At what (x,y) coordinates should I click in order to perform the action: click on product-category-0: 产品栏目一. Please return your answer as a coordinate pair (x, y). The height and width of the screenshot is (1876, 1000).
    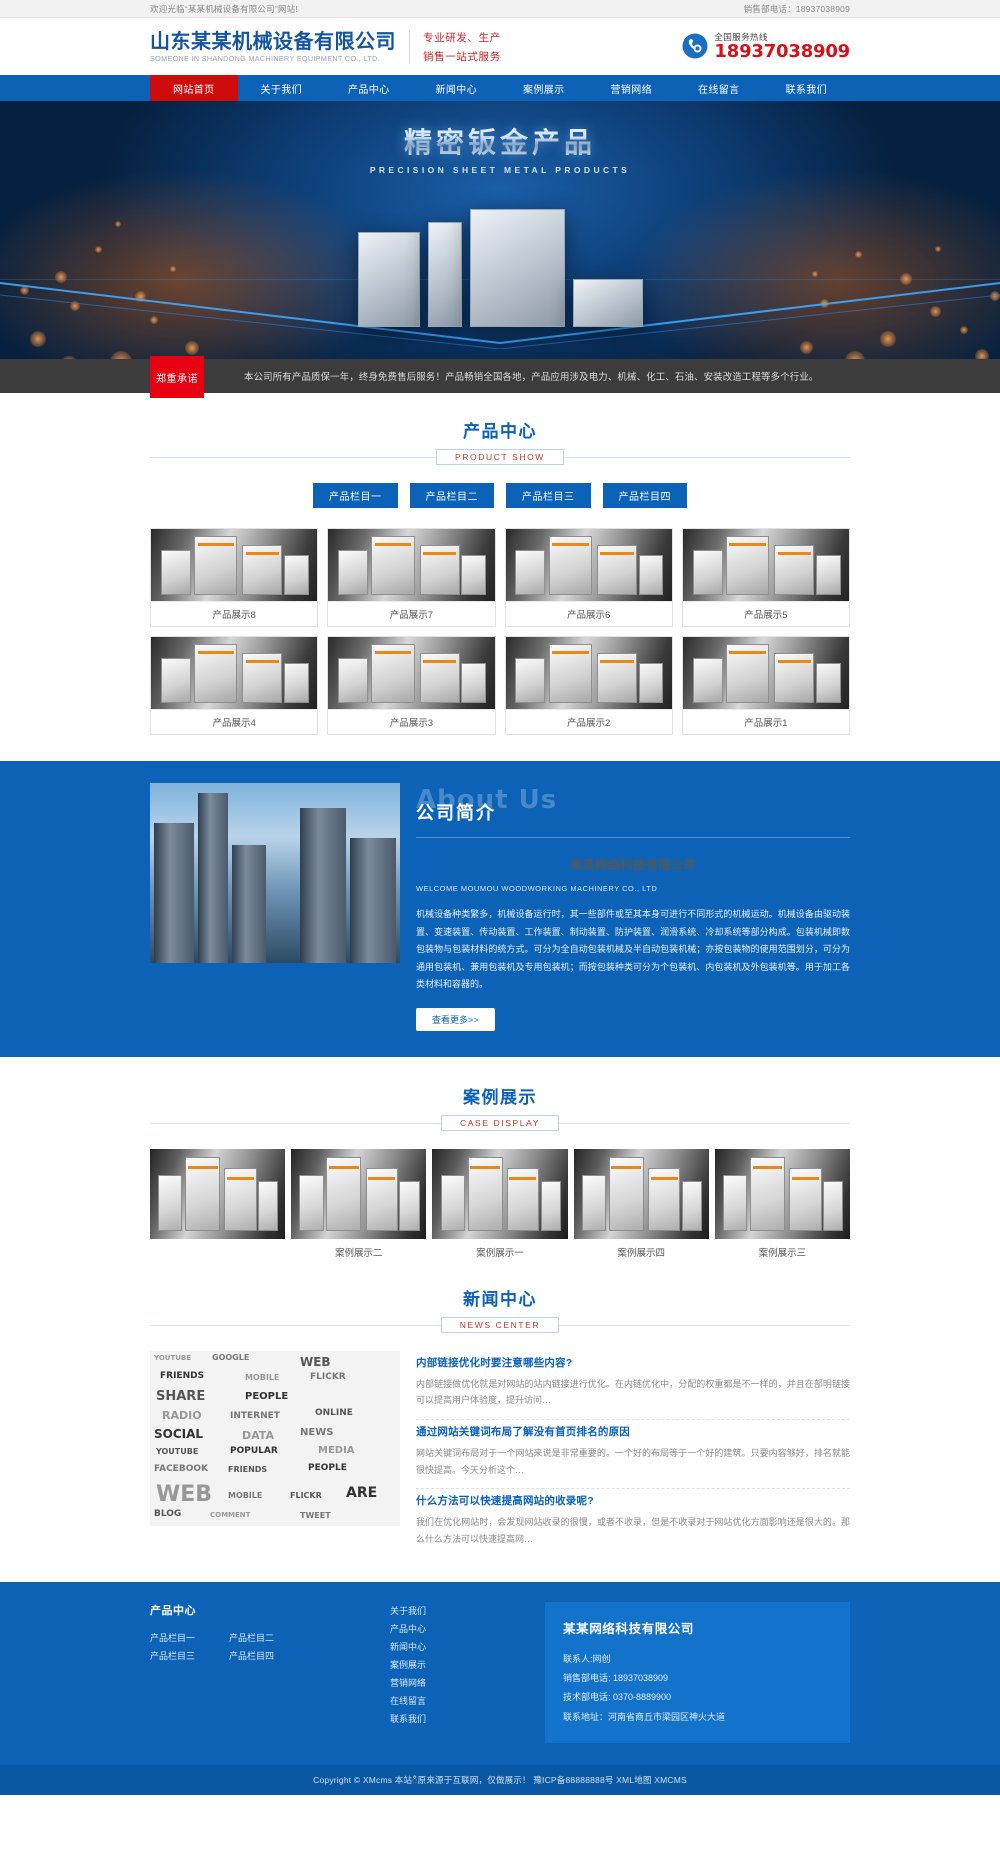
    Looking at the image, I should click on (355, 495).